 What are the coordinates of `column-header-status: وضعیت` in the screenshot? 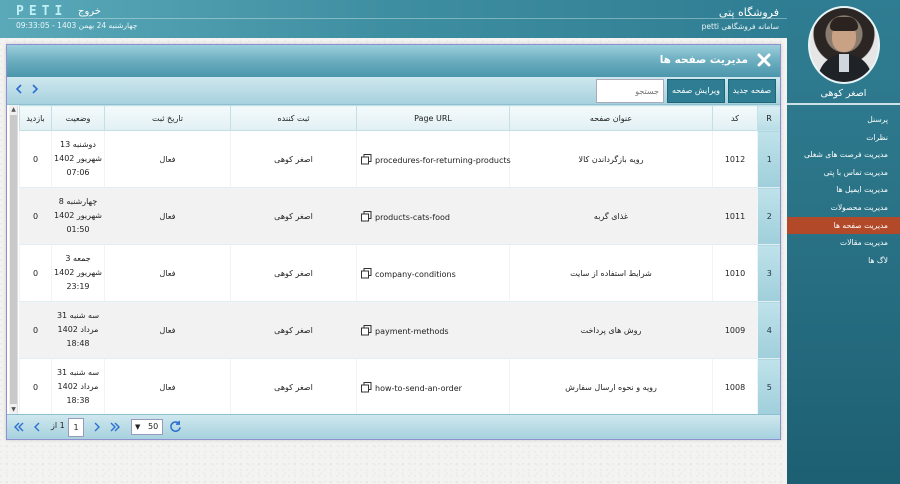 It's located at (78, 118).